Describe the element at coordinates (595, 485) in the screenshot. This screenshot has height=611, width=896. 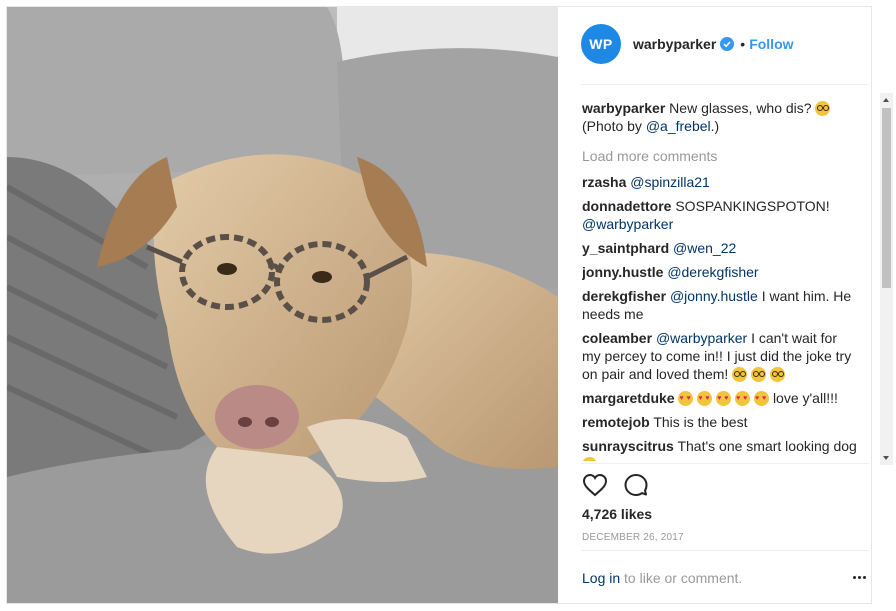
I see `heart-outline-icon` at that location.